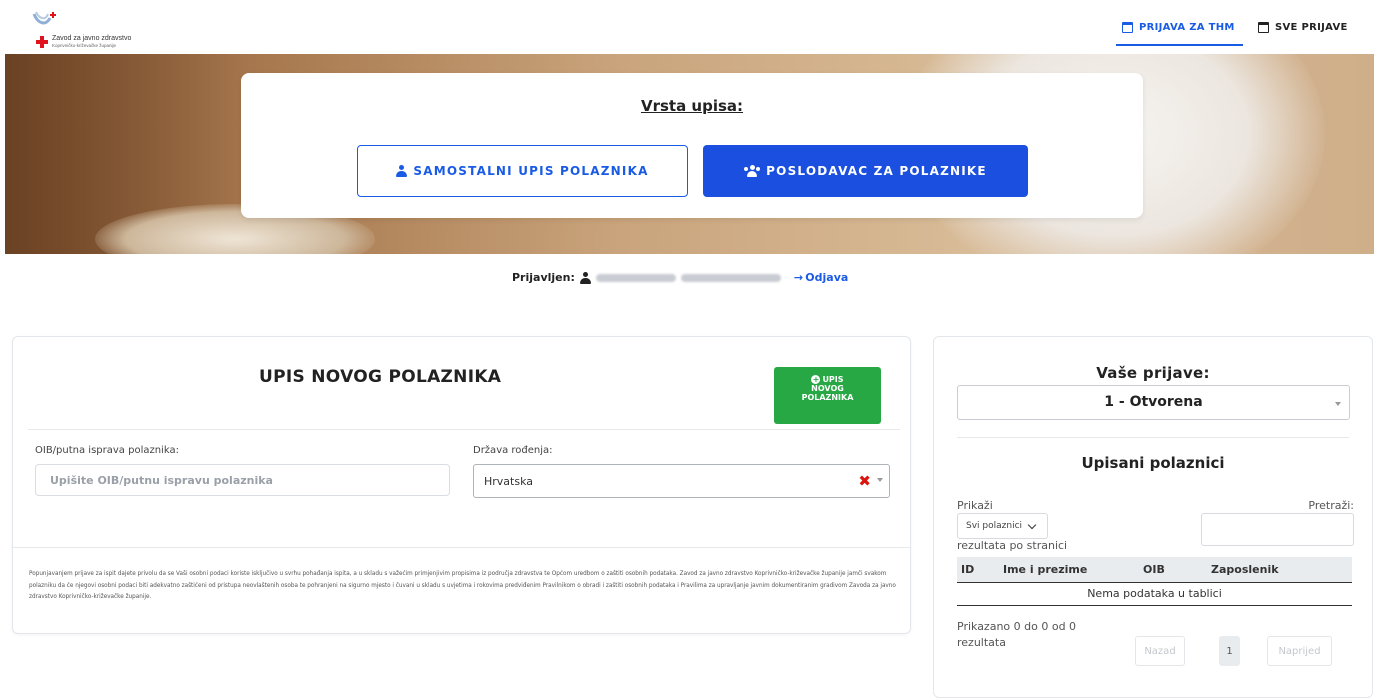 The width and height of the screenshot is (1377, 698). Describe the element at coordinates (827, 388) in the screenshot. I see `add-student-label-2: NOVOG` at that location.